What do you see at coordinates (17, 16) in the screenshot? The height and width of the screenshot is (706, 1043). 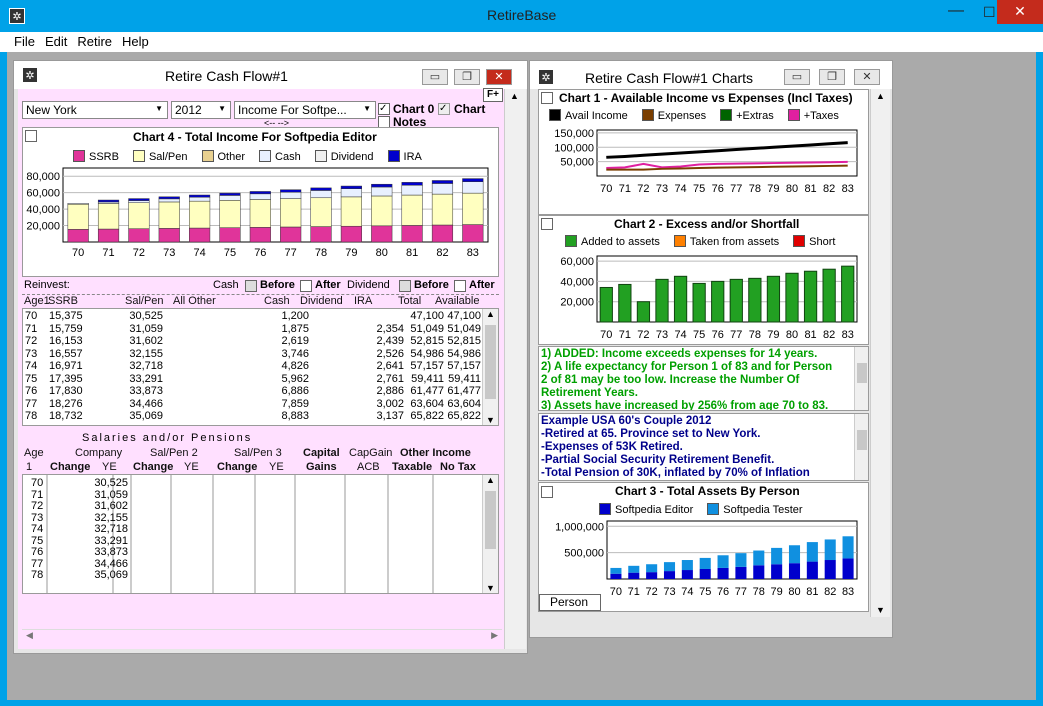 I see `app-icon: ✲` at bounding box center [17, 16].